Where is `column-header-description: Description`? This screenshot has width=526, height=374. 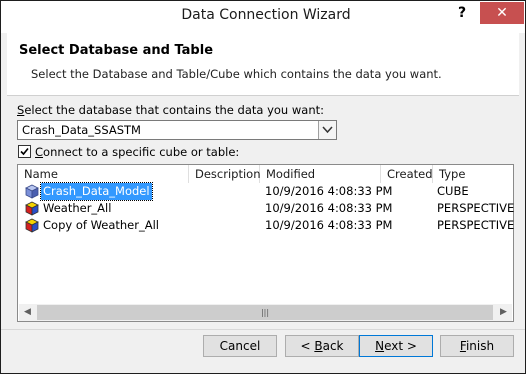 column-header-description: Description is located at coordinates (225, 174).